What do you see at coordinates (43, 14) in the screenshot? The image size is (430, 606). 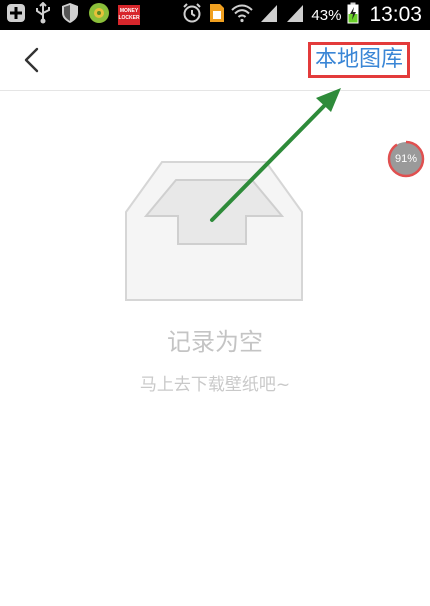 I see `usb-icon` at bounding box center [43, 14].